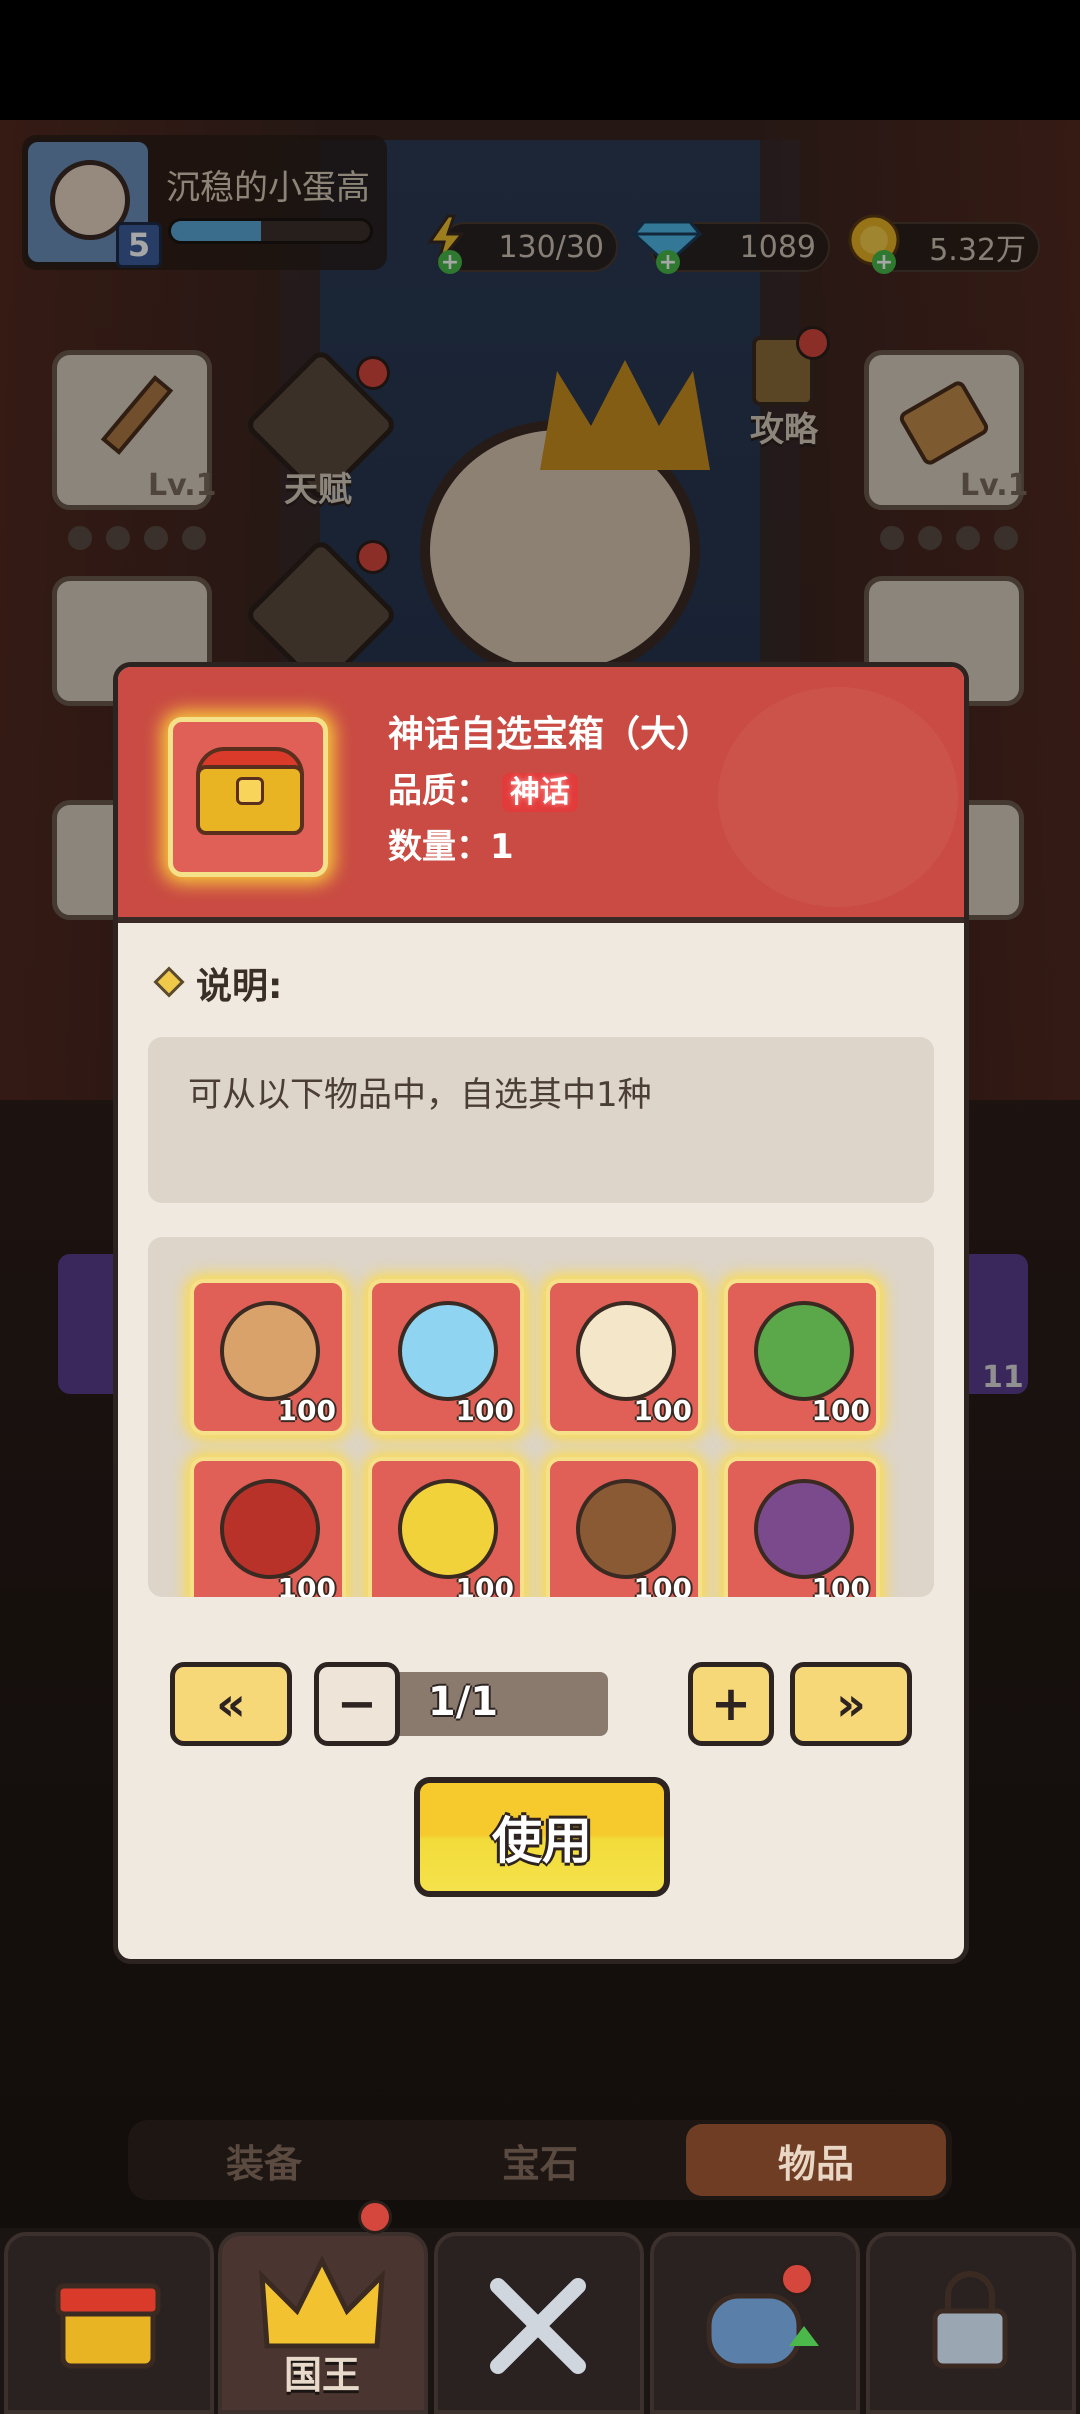 The image size is (1080, 2414). What do you see at coordinates (250, 791) in the screenshot?
I see `chest-lock` at bounding box center [250, 791].